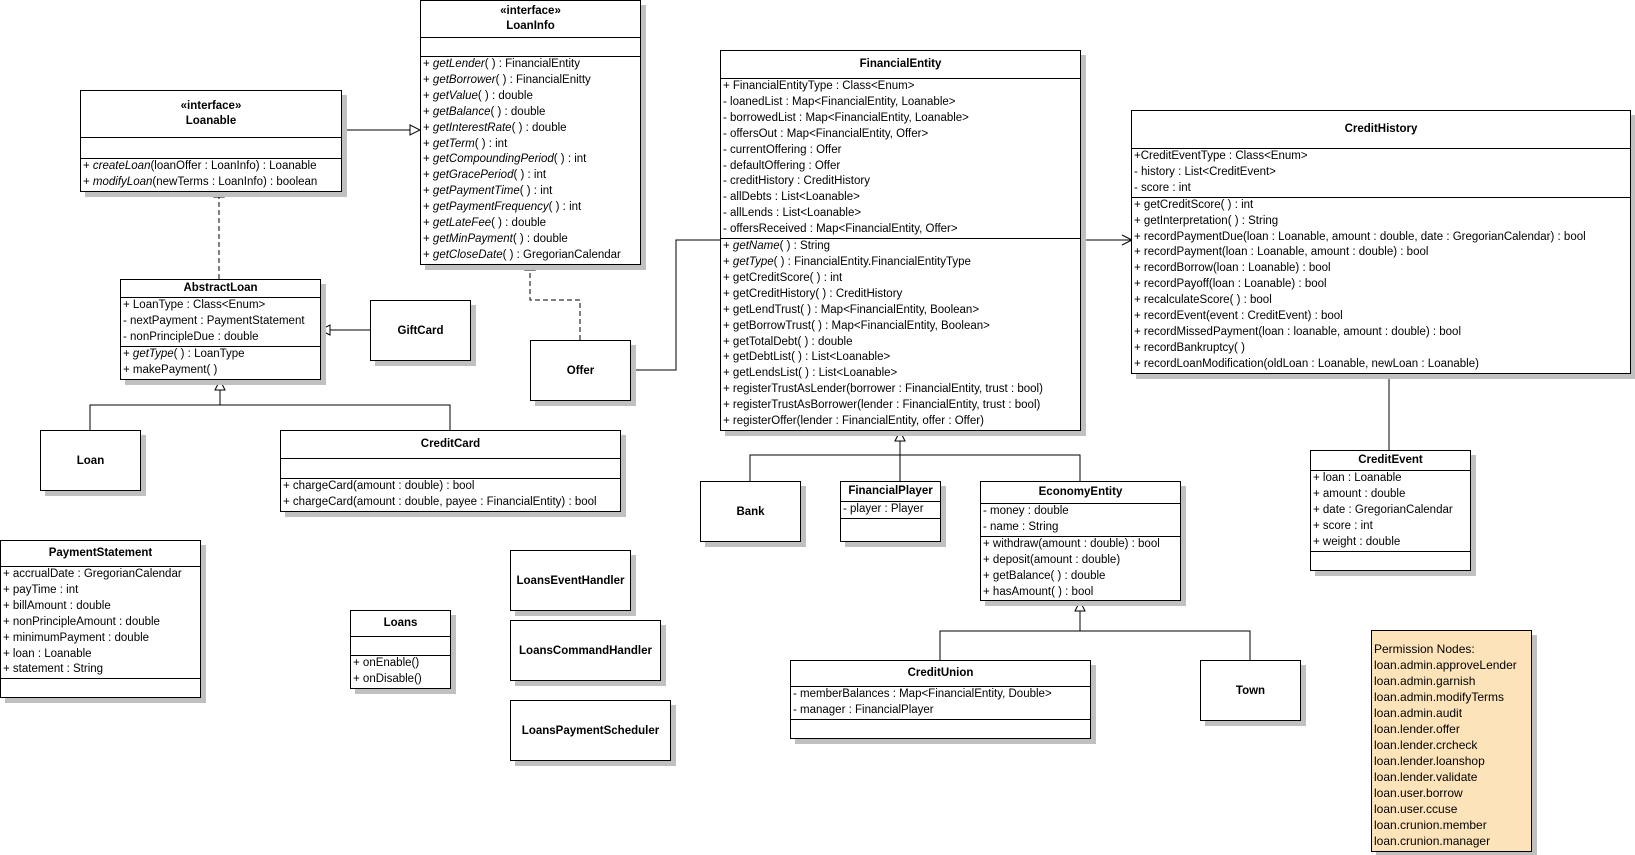  I want to click on permission-node: loan.lender.crcheck, so click(1426, 745).